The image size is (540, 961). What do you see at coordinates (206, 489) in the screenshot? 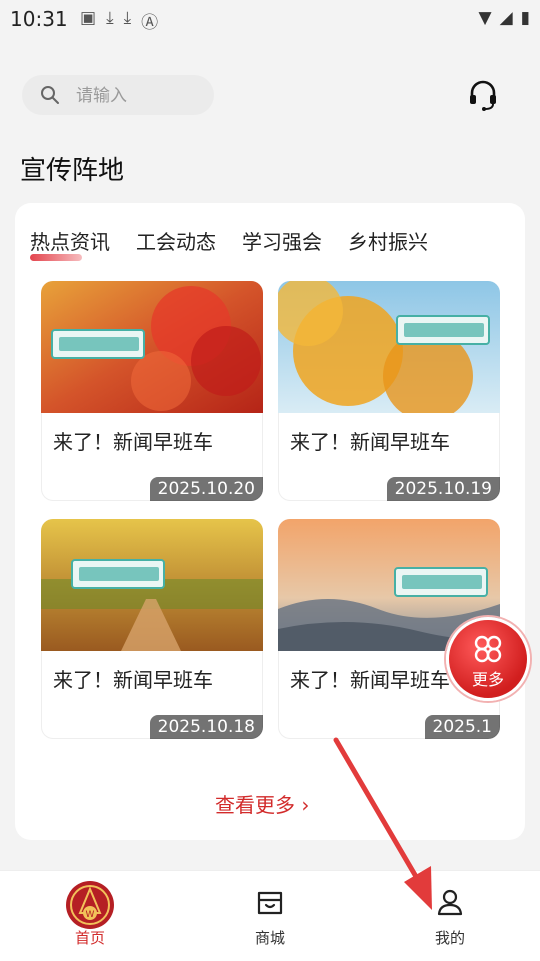
I see `news-date: 2025.10.20` at bounding box center [206, 489].